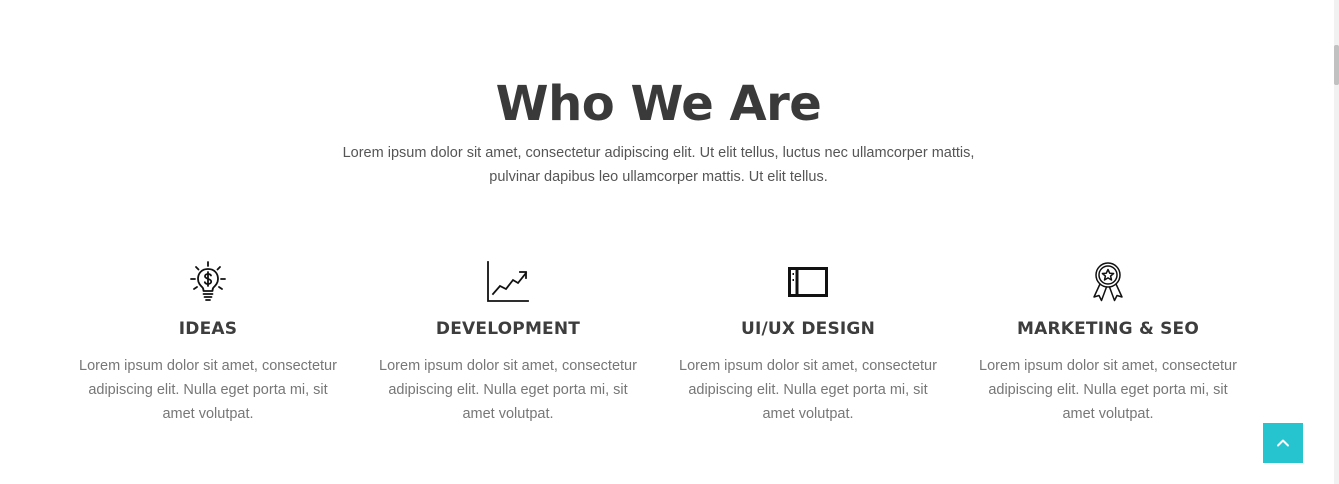 Image resolution: width=1339 pixels, height=484 pixels. What do you see at coordinates (1336, 65) in the screenshot?
I see `scrollbar-thumb` at bounding box center [1336, 65].